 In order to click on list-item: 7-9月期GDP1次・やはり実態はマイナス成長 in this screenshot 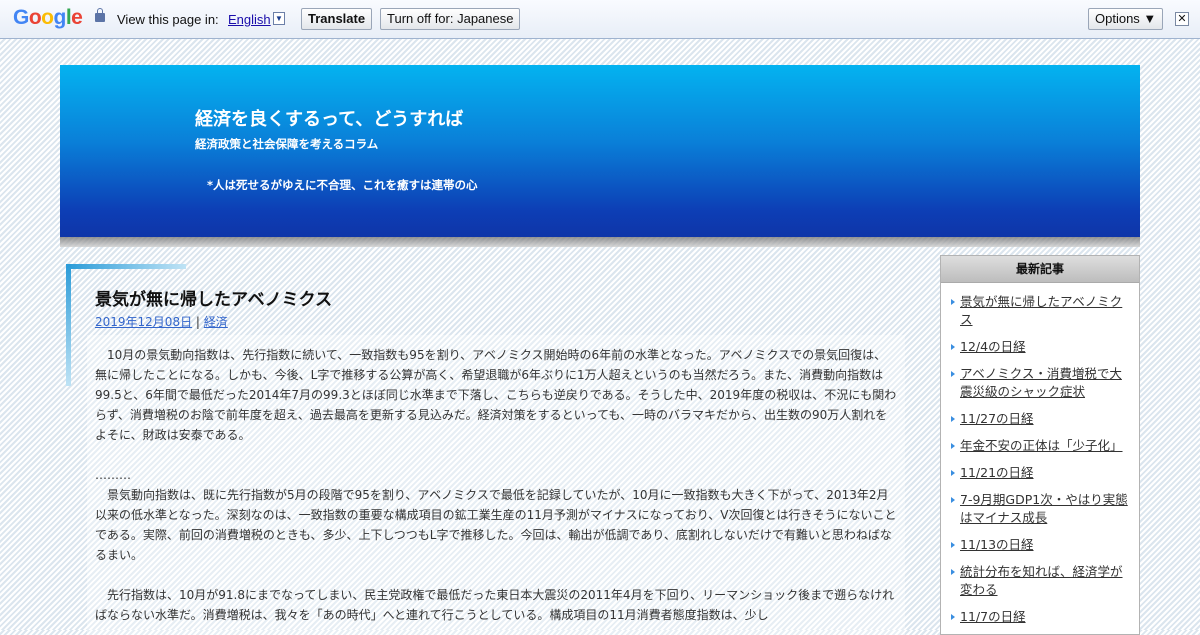, I will do `click(1040, 509)`.